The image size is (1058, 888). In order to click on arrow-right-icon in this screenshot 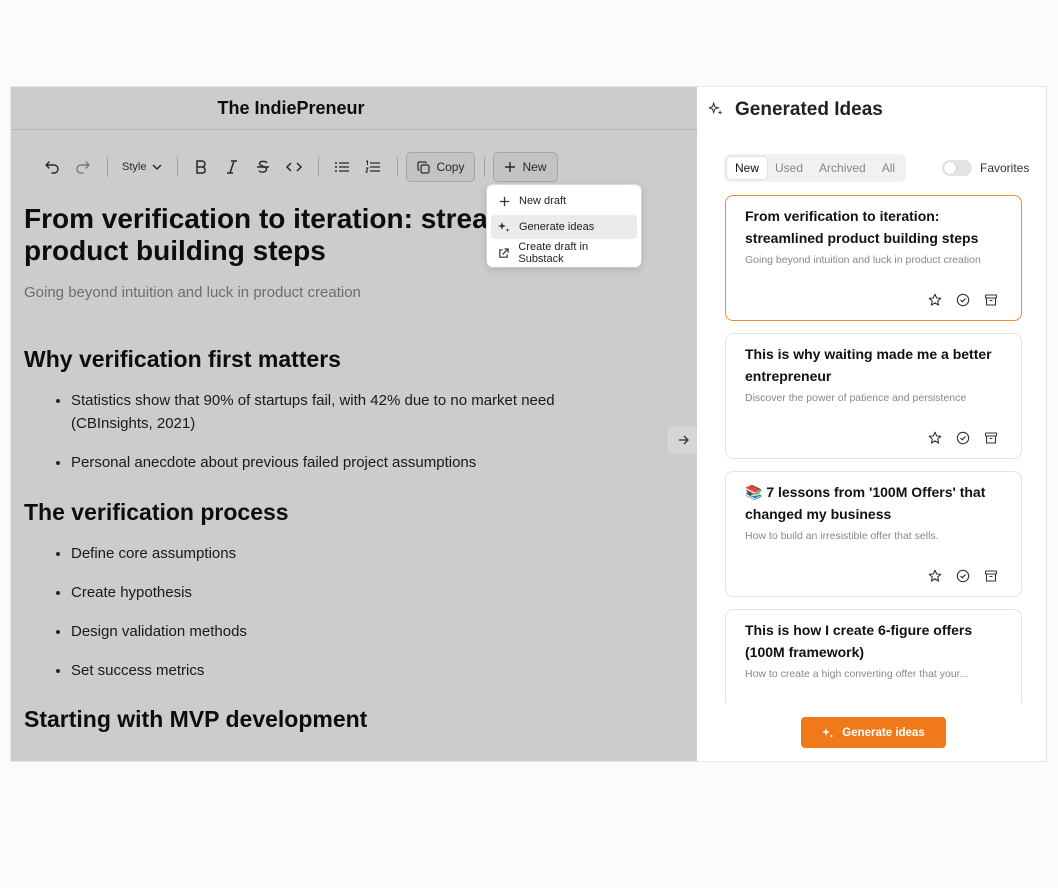, I will do `click(684, 440)`.